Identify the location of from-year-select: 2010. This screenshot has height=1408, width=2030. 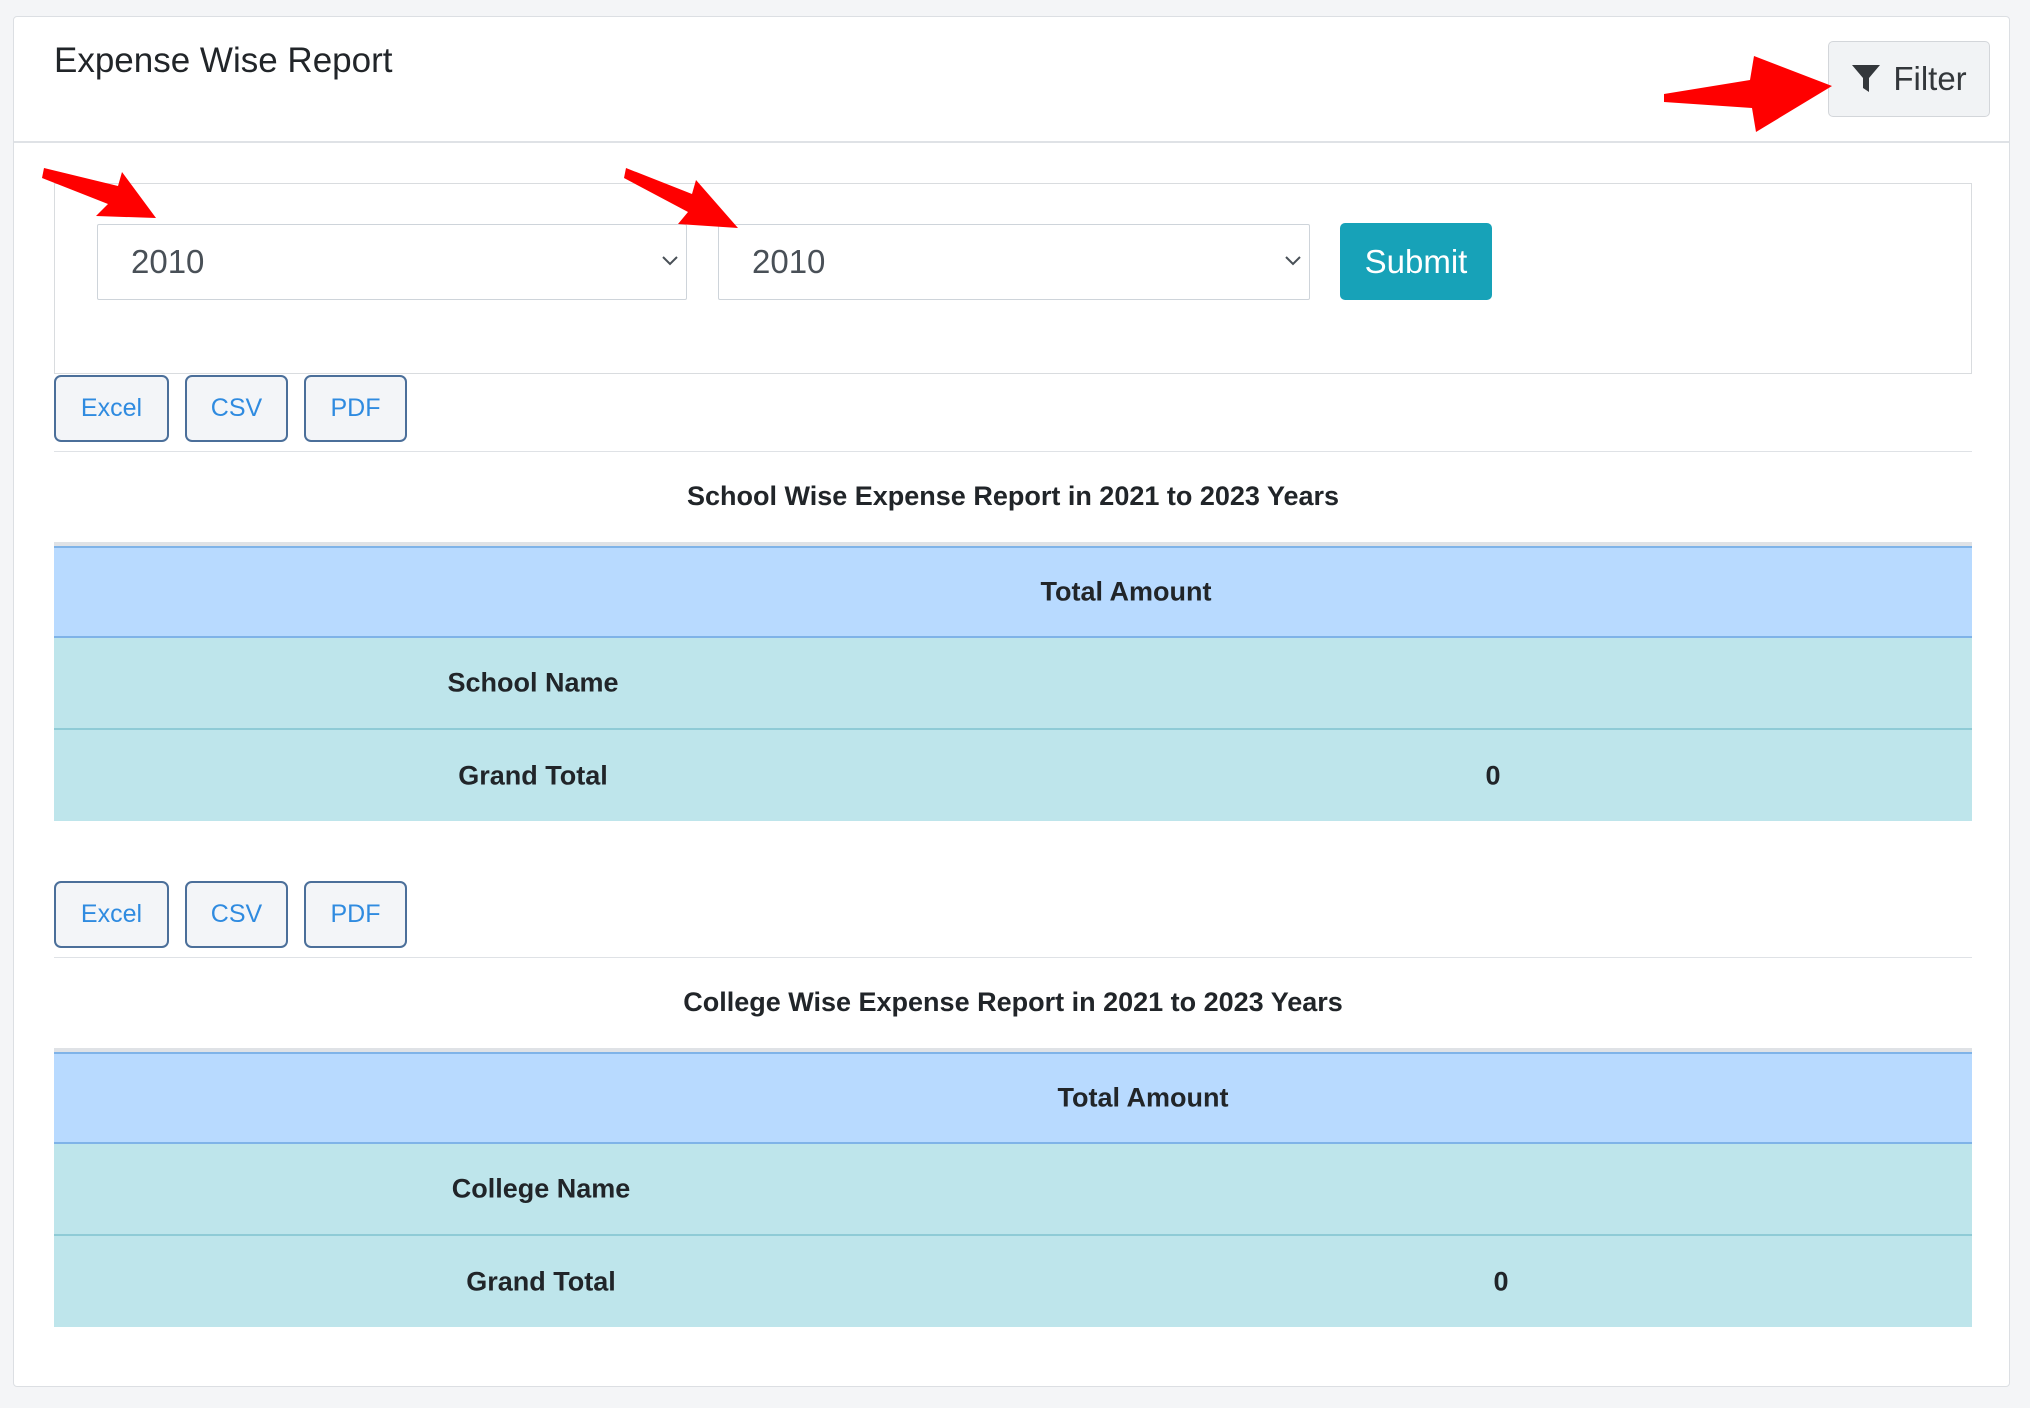
(392, 262).